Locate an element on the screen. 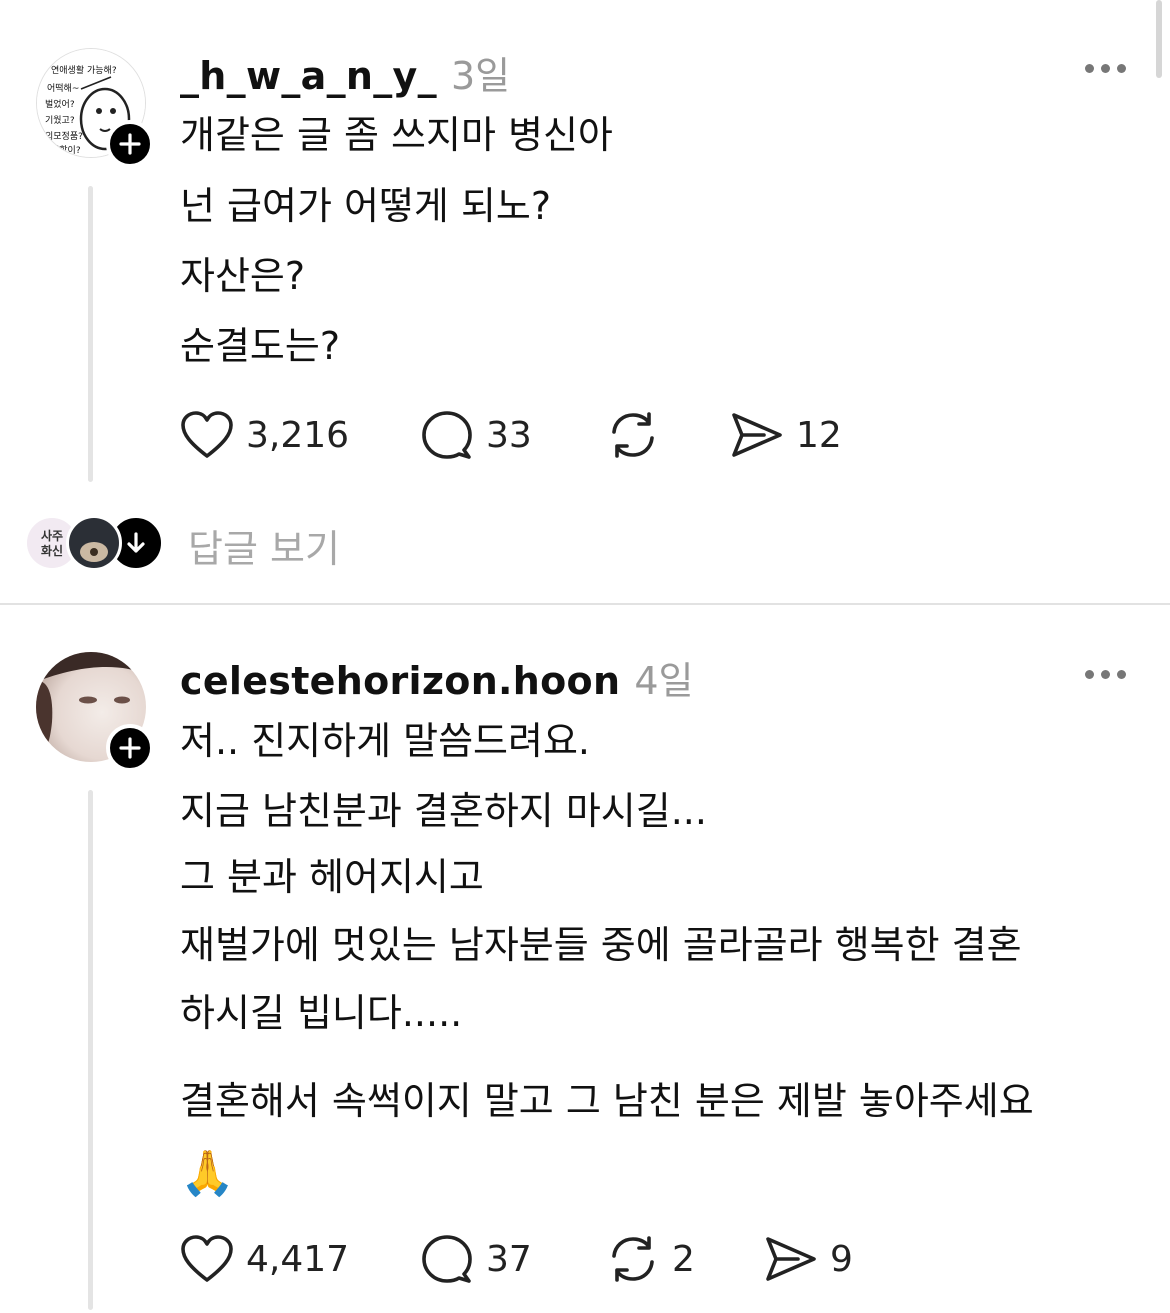  username: celestehorizon.hoon is located at coordinates (400, 681).